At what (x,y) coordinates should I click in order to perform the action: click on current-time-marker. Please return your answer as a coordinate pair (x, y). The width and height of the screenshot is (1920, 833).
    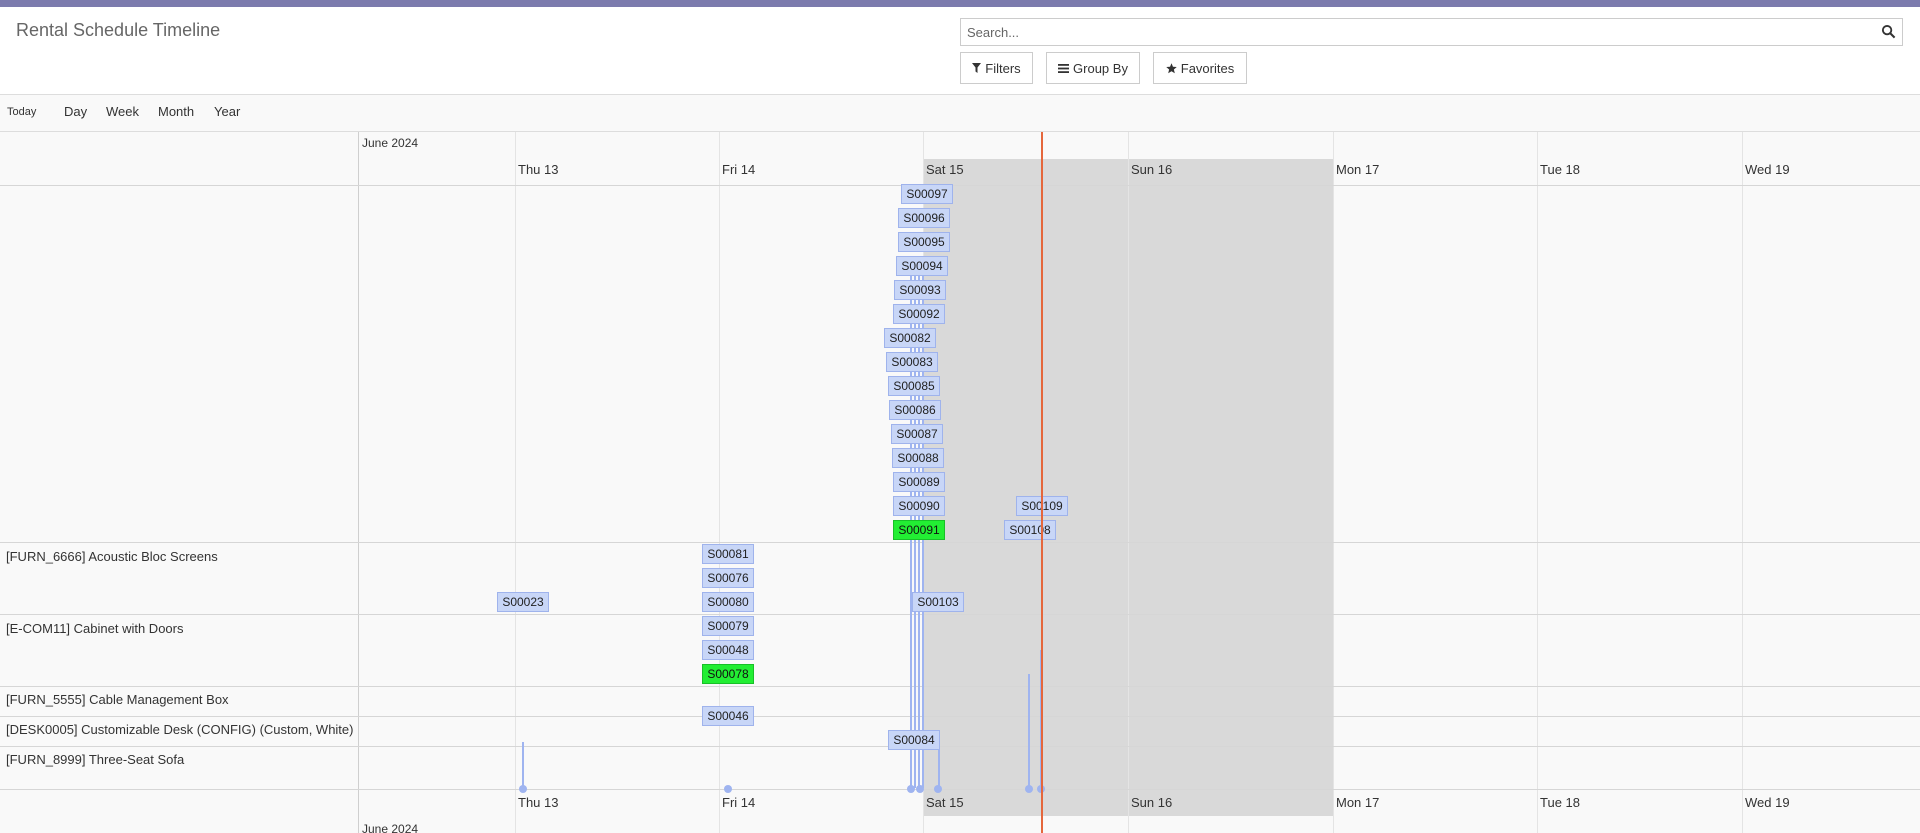
    Looking at the image, I should click on (1042, 482).